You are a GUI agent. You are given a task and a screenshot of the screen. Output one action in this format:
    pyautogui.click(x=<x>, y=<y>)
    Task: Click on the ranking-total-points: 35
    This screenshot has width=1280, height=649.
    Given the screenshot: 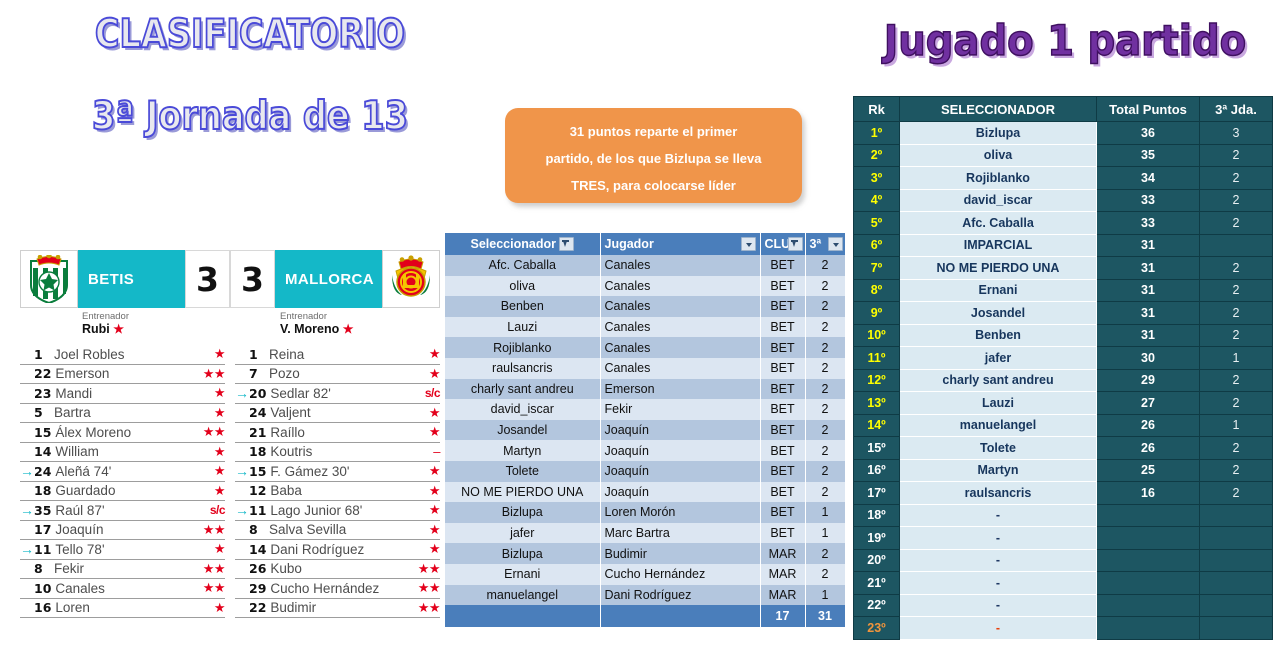 What is the action you would take?
    pyautogui.click(x=1148, y=155)
    